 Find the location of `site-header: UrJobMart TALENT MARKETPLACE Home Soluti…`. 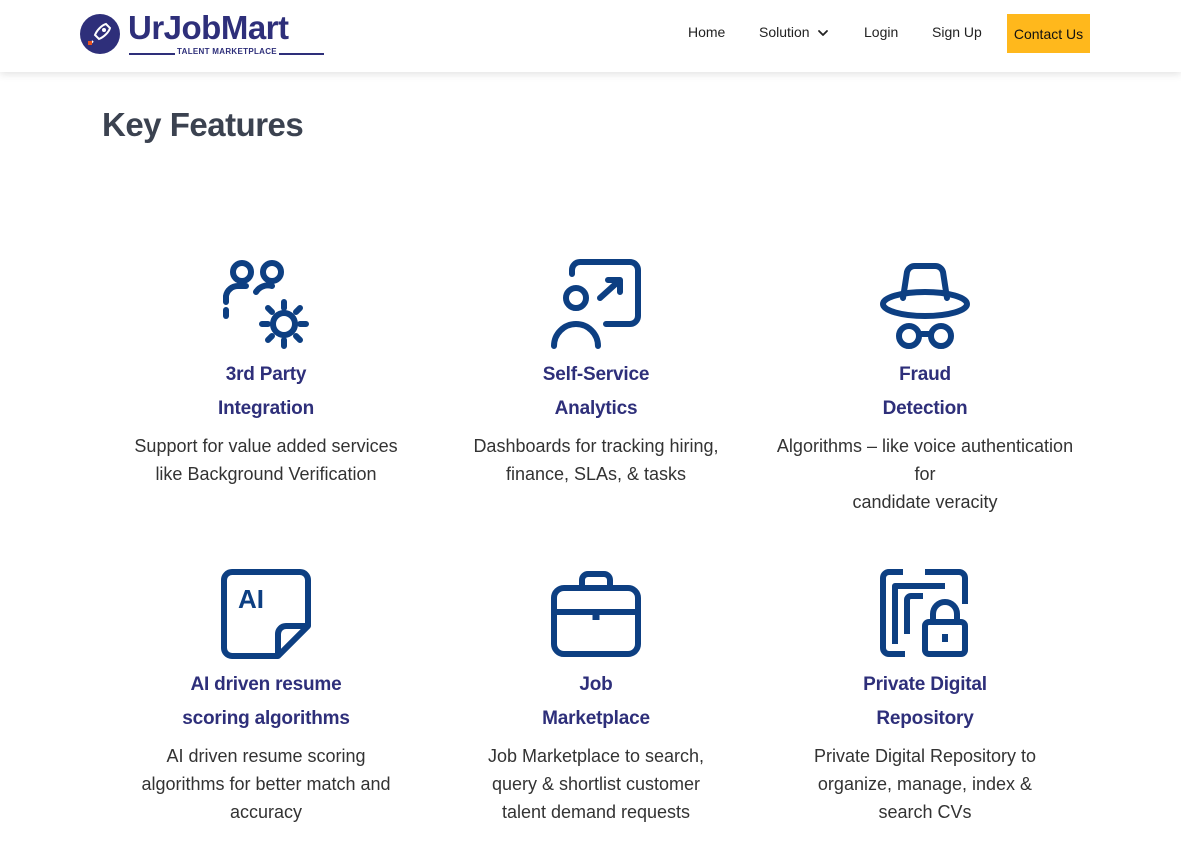

site-header: UrJobMart TALENT MARKETPLACE Home Soluti… is located at coordinates (590, 36).